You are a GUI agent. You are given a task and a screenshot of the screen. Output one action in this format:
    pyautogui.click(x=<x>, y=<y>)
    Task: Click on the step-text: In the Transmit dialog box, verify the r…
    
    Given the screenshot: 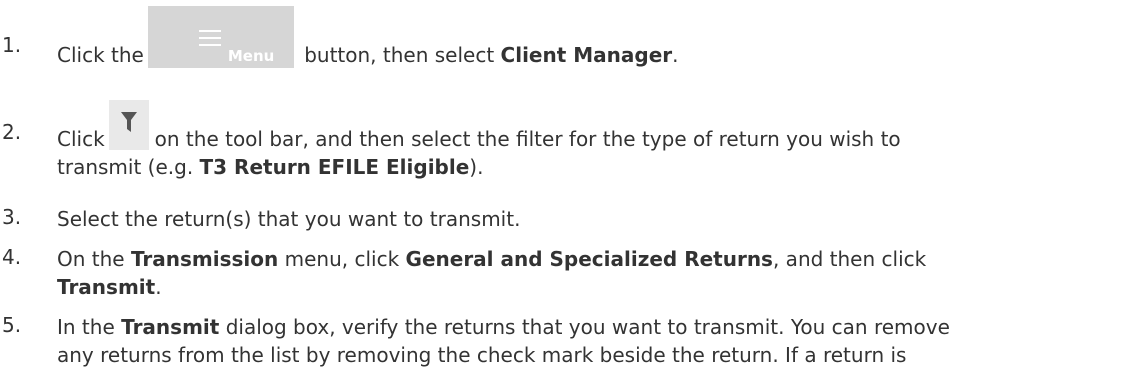 What is the action you would take?
    pyautogui.click(x=589, y=341)
    